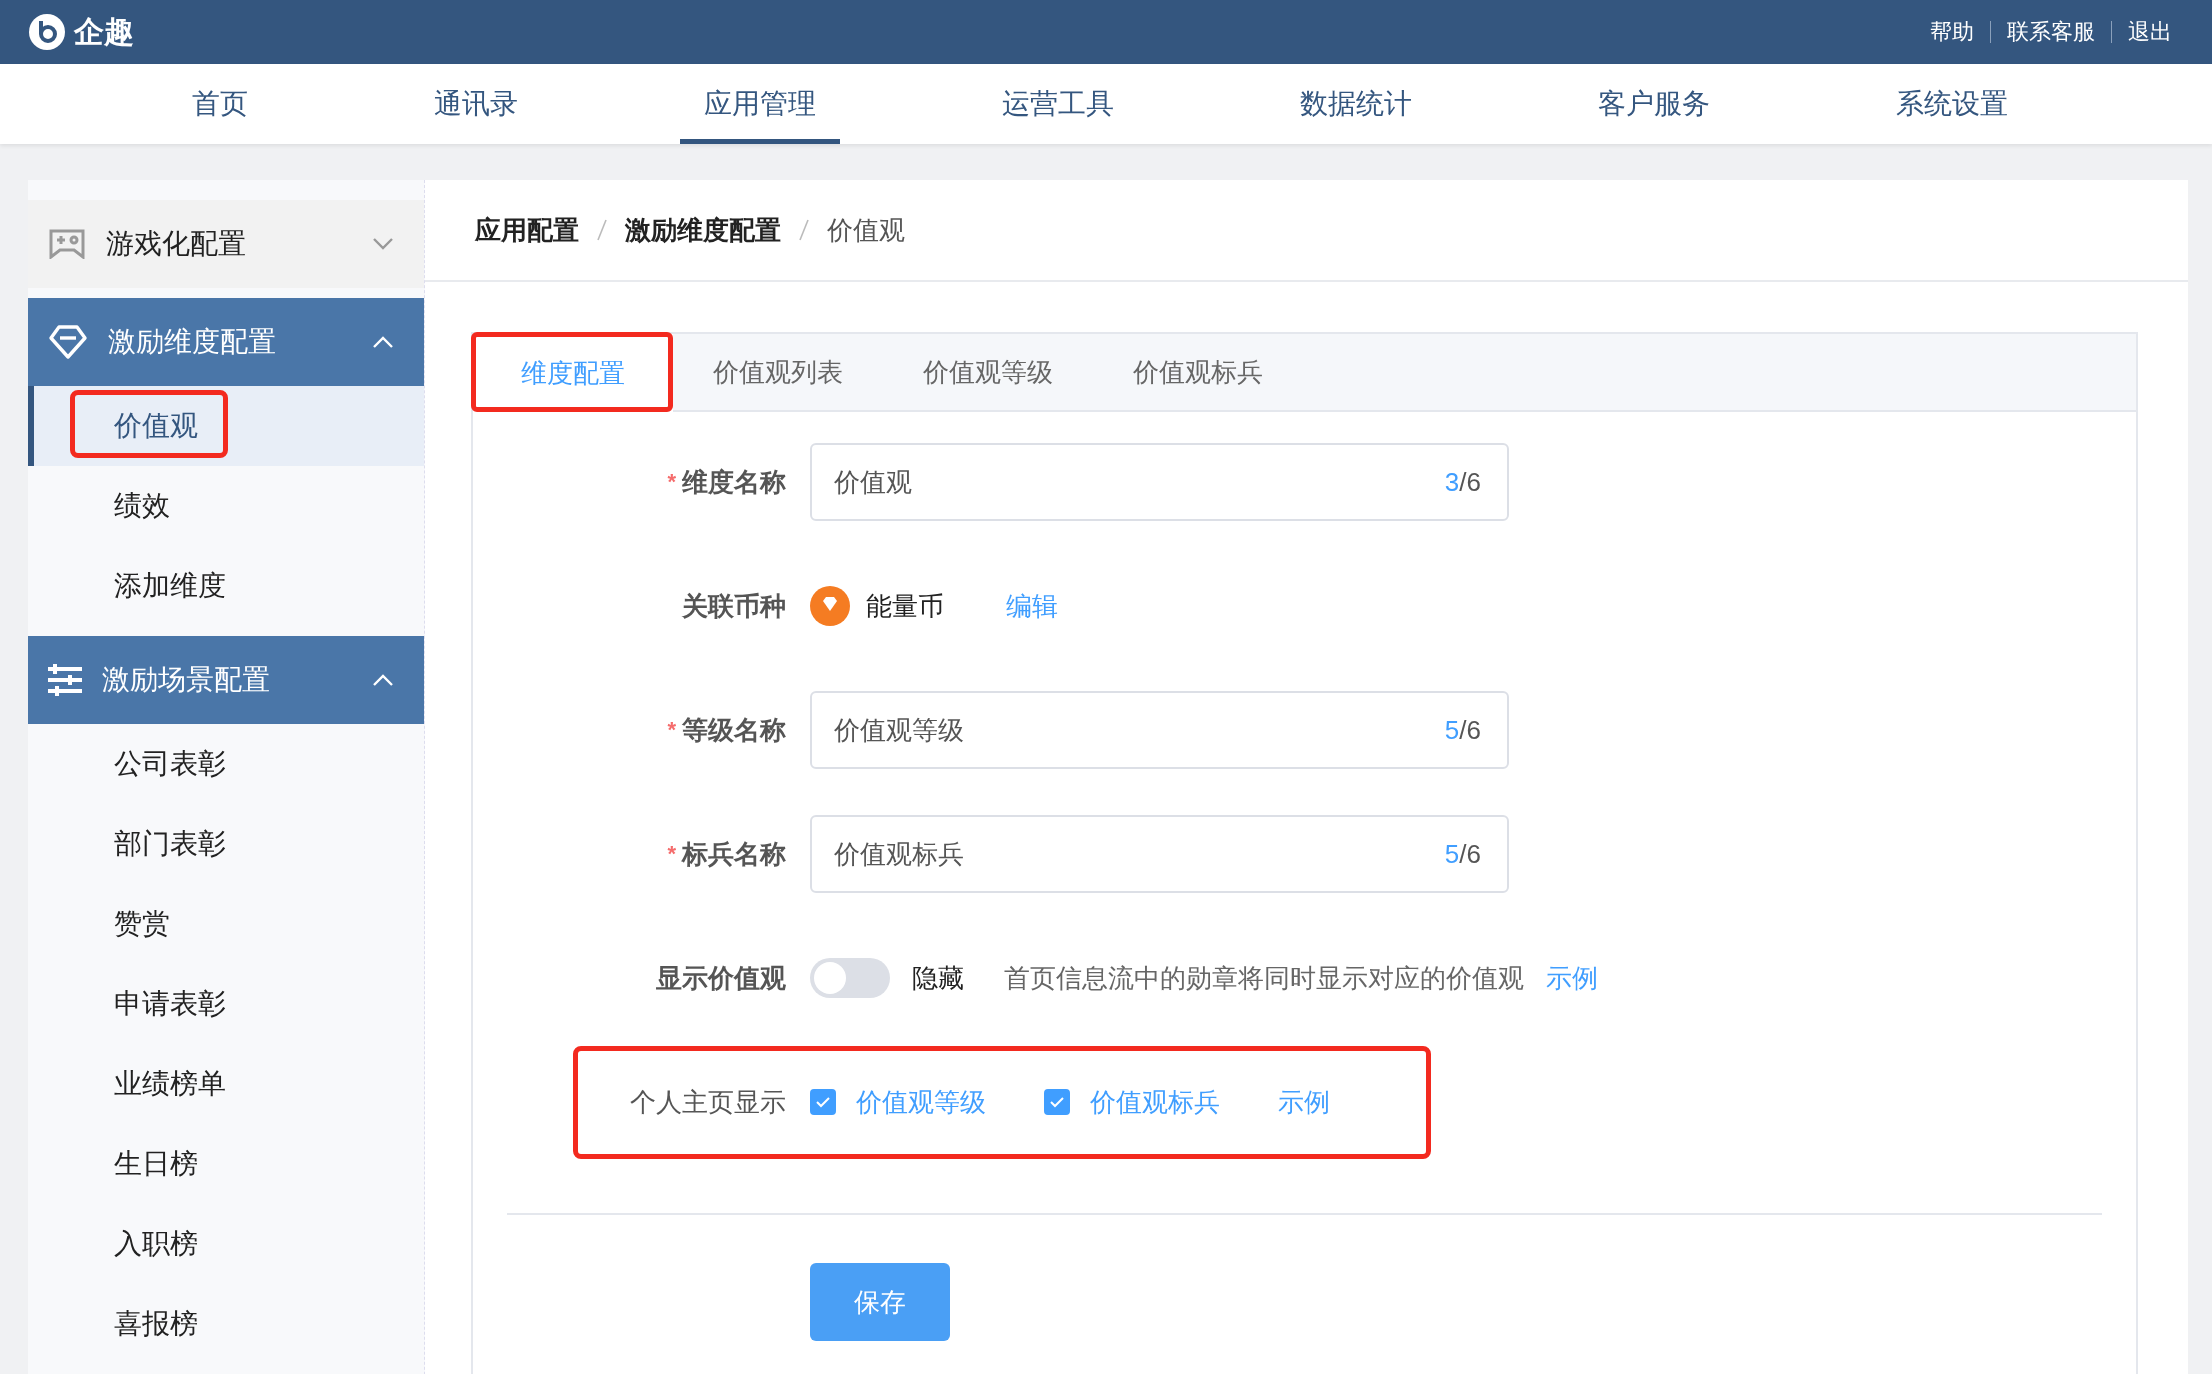 The height and width of the screenshot is (1374, 2212). I want to click on sidebar-item: 业绩榜单, so click(226, 1084).